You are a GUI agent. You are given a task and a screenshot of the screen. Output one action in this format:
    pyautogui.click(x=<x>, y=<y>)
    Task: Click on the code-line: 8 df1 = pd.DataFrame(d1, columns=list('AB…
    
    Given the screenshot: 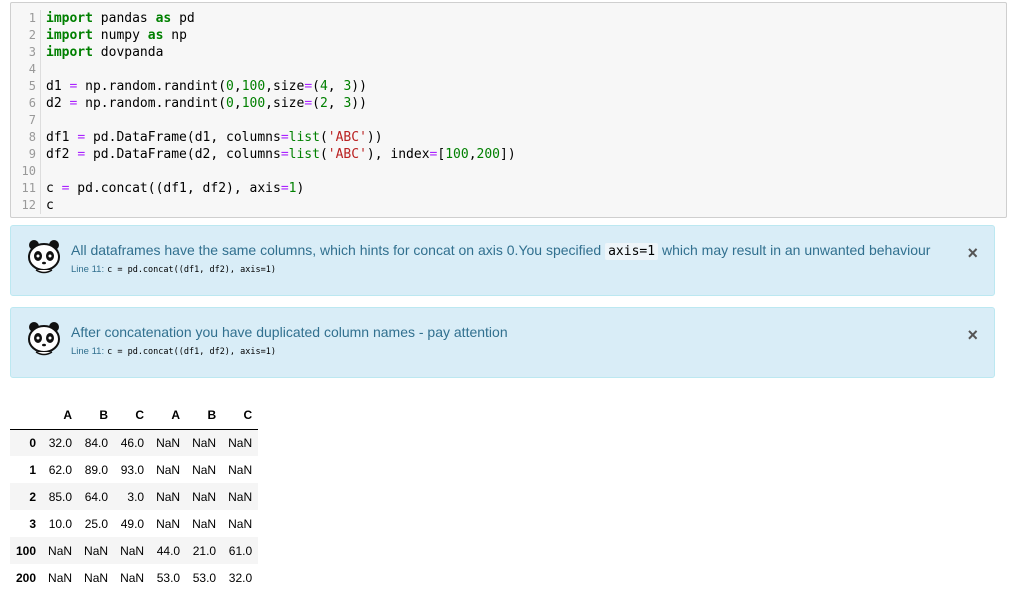 What is the action you would take?
    pyautogui.click(x=508, y=137)
    